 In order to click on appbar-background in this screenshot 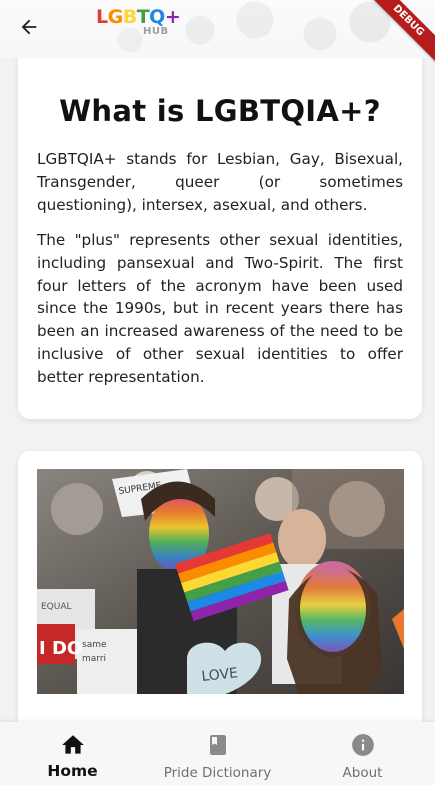, I will do `click(217, 29)`.